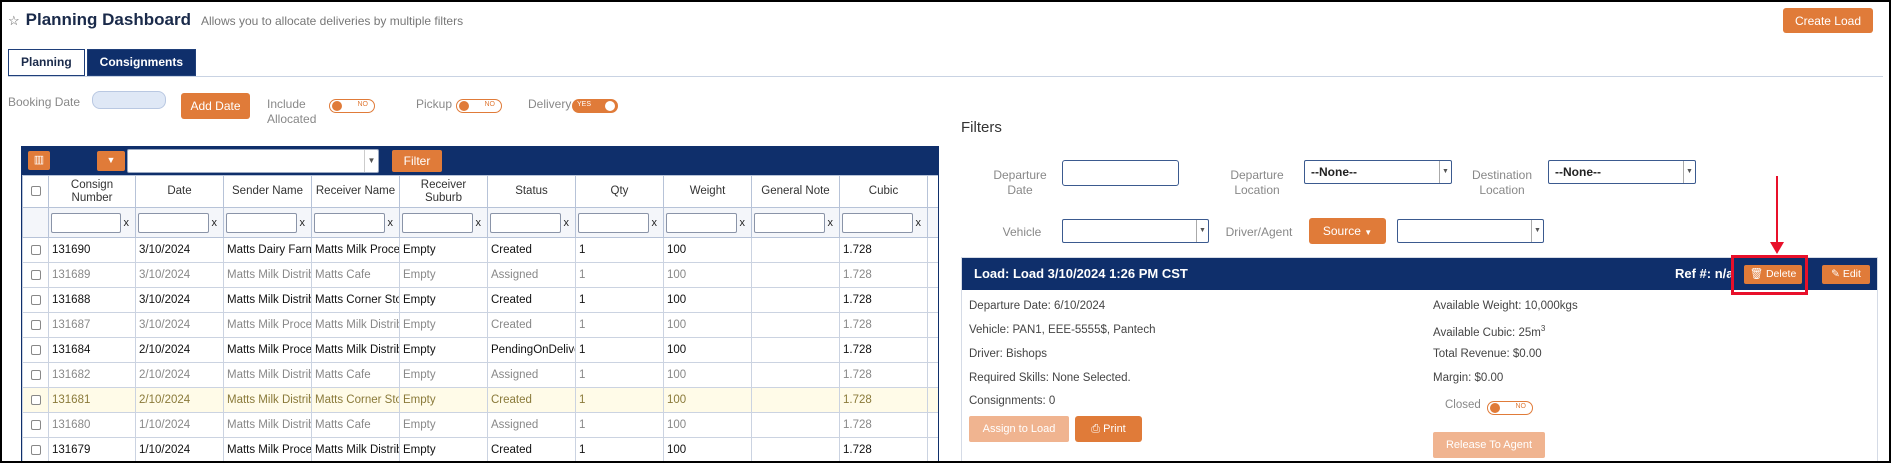 The height and width of the screenshot is (463, 1891). Describe the element at coordinates (795, 400) in the screenshot. I see `table-cell` at that location.